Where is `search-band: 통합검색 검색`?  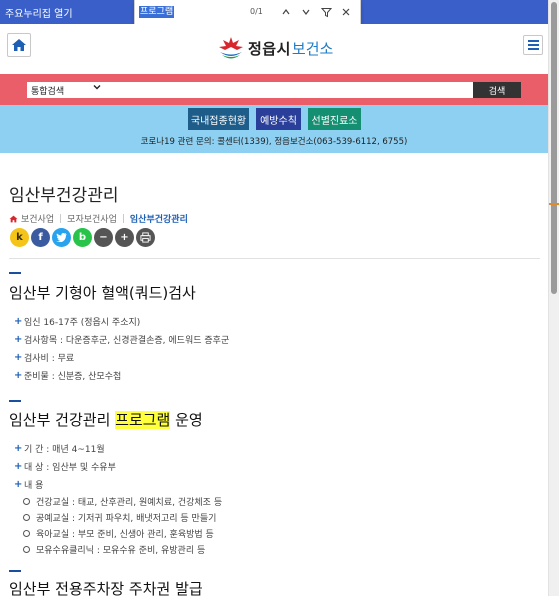 search-band: 통합검색 검색 is located at coordinates (274, 89).